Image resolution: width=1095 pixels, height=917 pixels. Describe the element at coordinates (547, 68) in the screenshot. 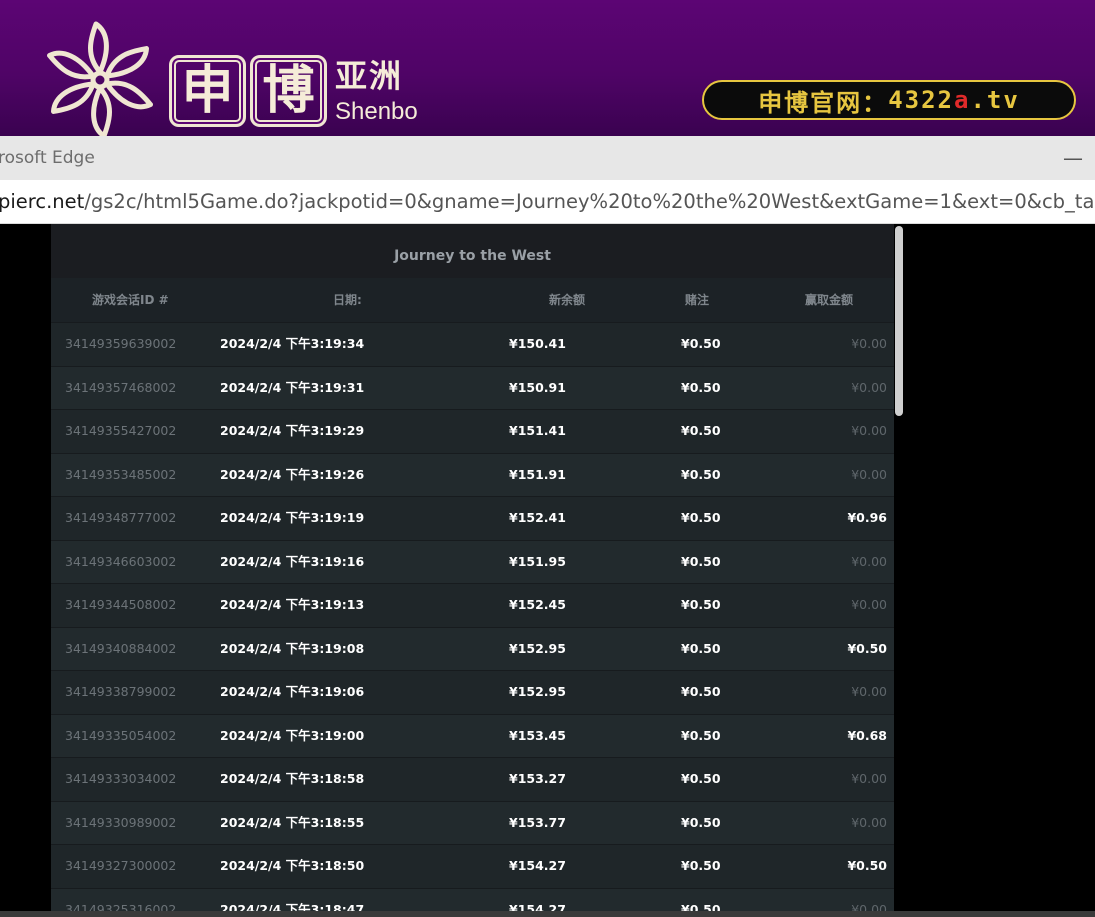

I see `shenbo-banner: 申 博 亚洲 Shenbo 申博官网： 4322 a .tv` at that location.